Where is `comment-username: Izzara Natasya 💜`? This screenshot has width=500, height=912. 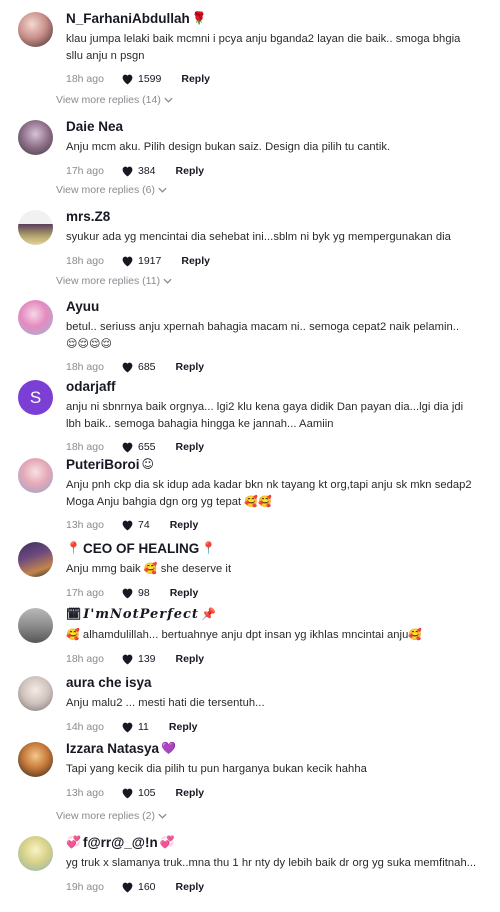 comment-username: Izzara Natasya 💜 is located at coordinates (272, 748).